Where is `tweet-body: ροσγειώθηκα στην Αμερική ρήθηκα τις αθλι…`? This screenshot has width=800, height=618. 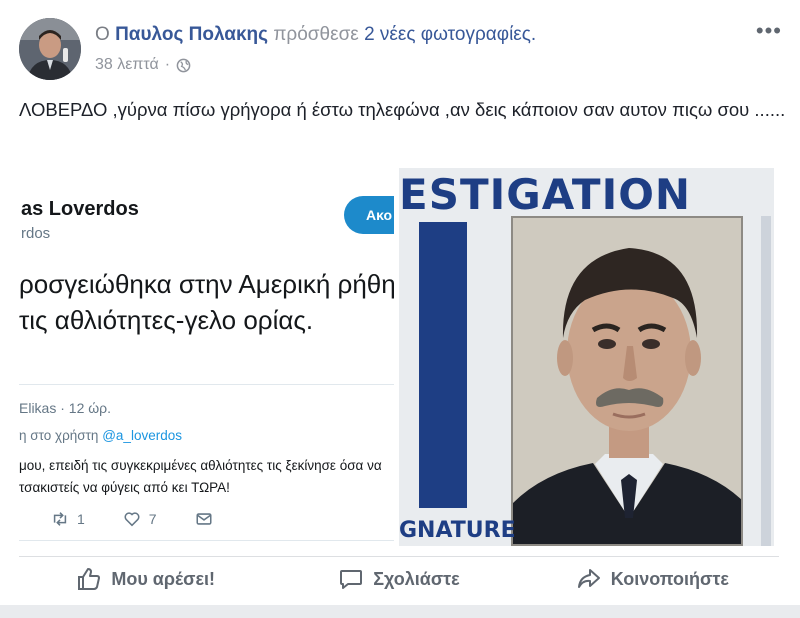
tweet-body: ροσγειώθηκα στην Αμερική ρήθηκα τις αθλι… is located at coordinates (208, 302).